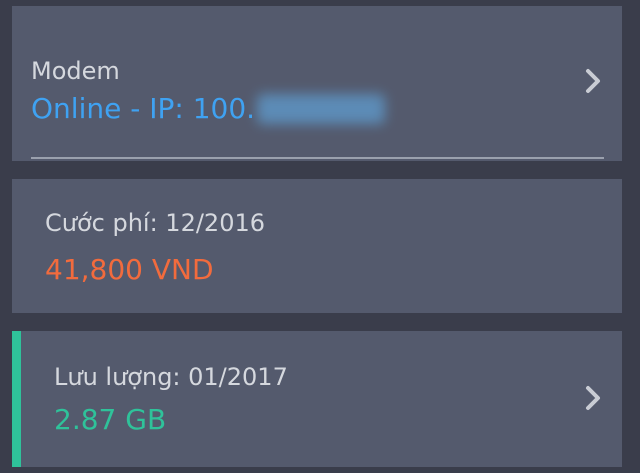 This screenshot has height=473, width=640. What do you see at coordinates (171, 377) in the screenshot?
I see `usage-label: Lưu lượng: 01/2017` at bounding box center [171, 377].